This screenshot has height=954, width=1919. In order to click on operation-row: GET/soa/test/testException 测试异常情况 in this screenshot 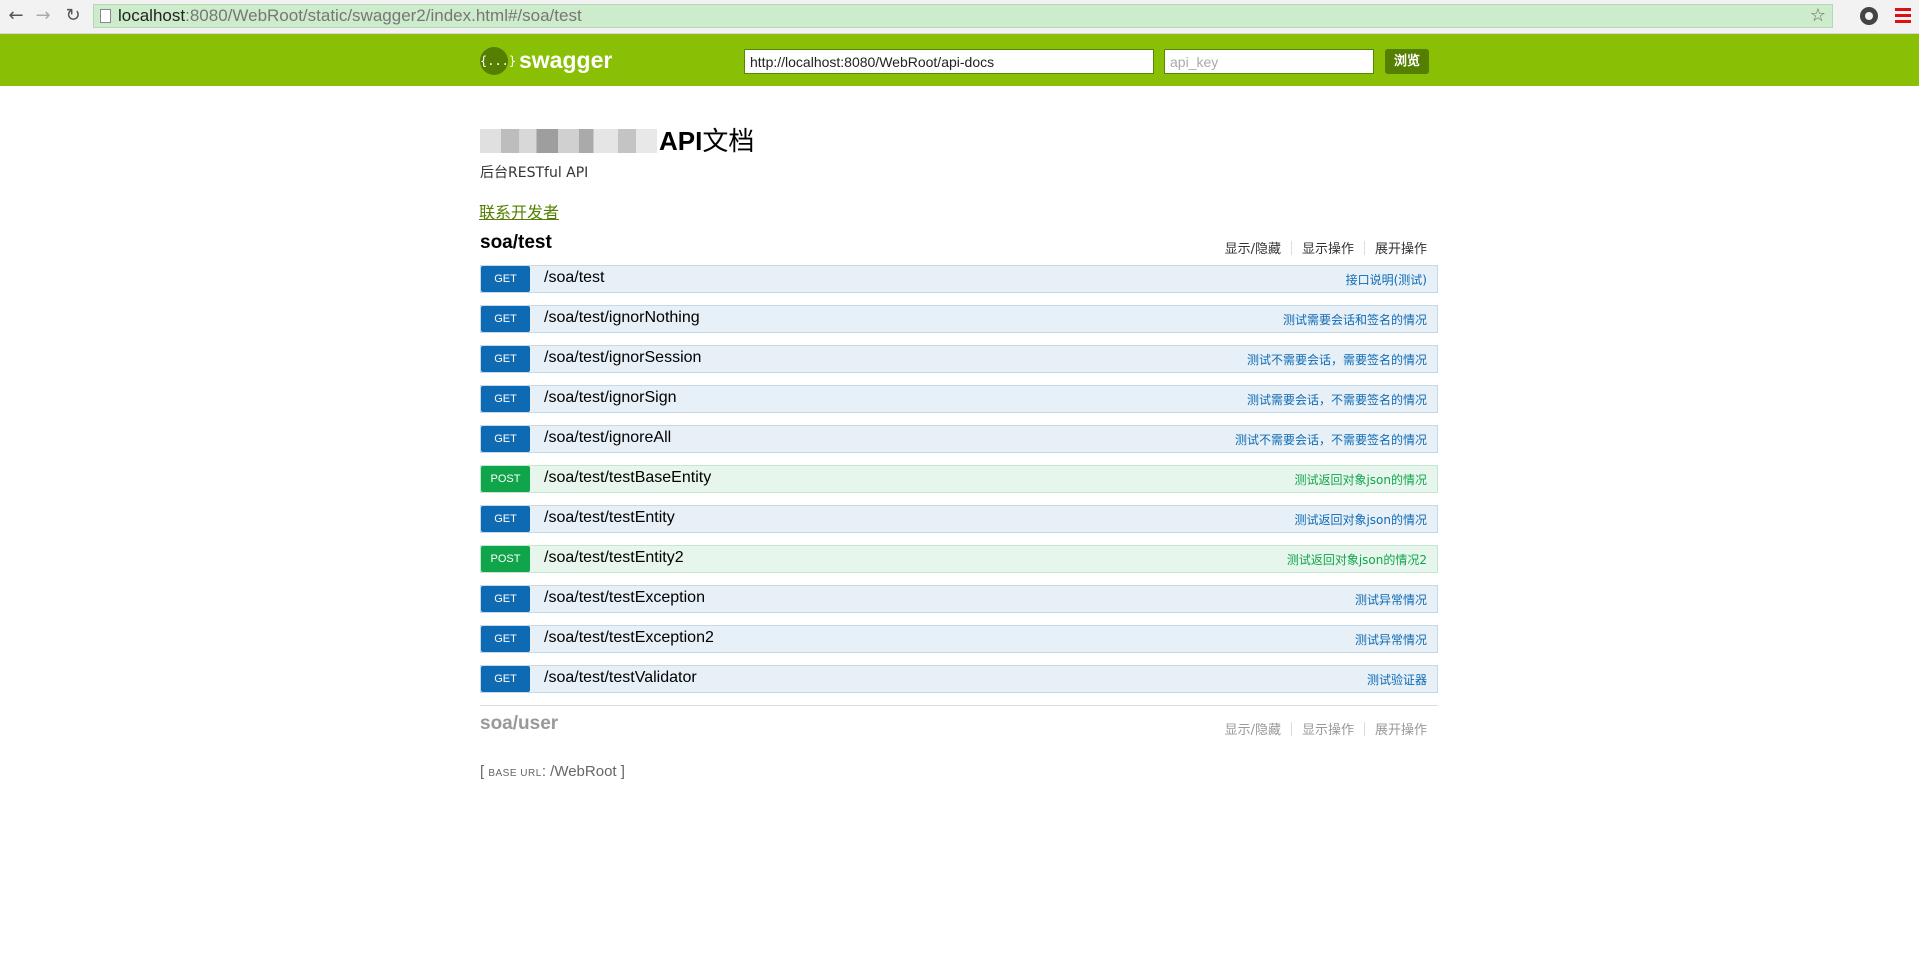, I will do `click(959, 599)`.